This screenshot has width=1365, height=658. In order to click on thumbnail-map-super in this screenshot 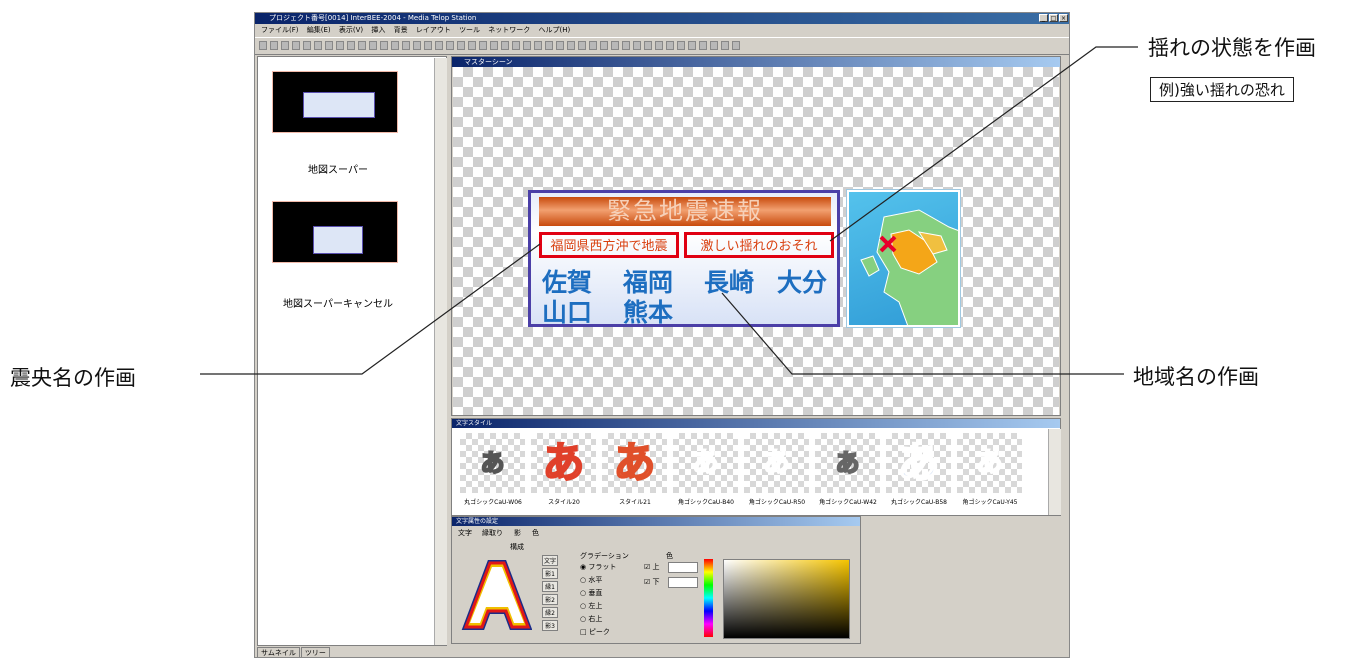, I will do `click(335, 102)`.